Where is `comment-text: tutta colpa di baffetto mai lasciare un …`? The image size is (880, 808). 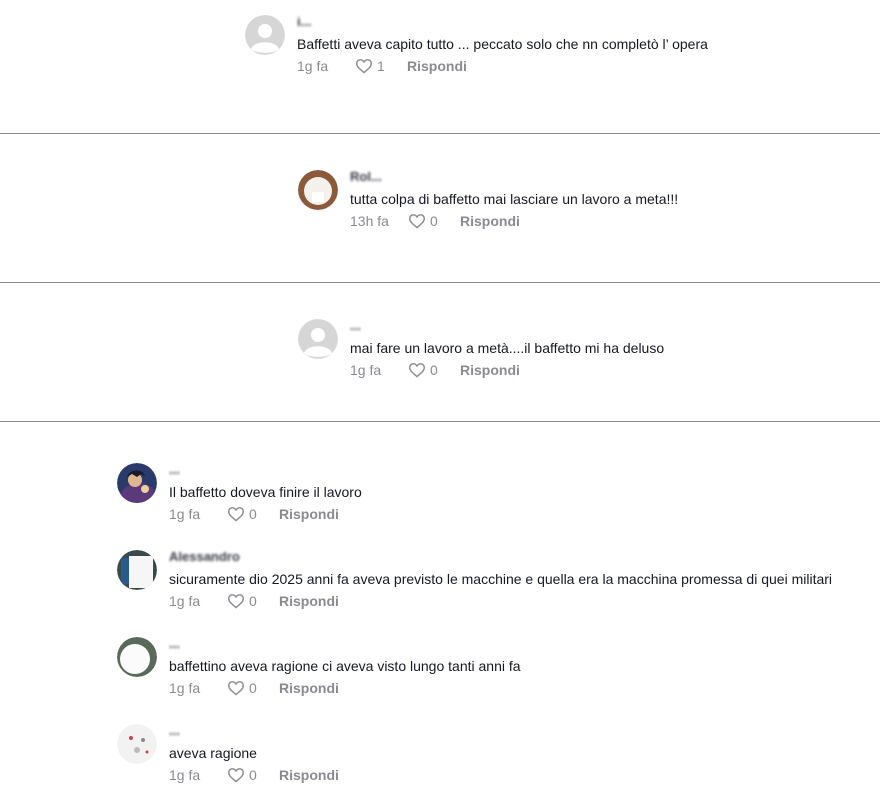 comment-text: tutta colpa di baffetto mai lasciare un … is located at coordinates (514, 199).